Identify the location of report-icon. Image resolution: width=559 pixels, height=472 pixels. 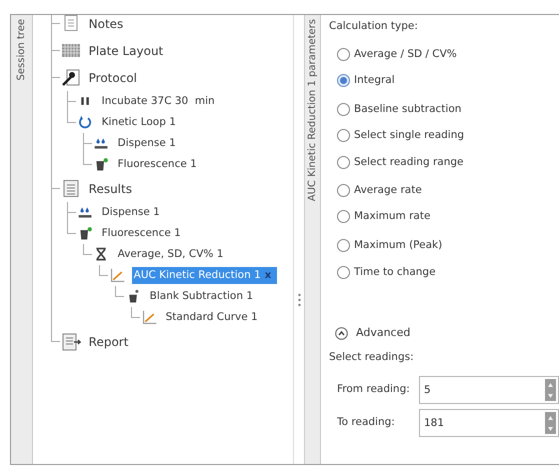
(70, 342).